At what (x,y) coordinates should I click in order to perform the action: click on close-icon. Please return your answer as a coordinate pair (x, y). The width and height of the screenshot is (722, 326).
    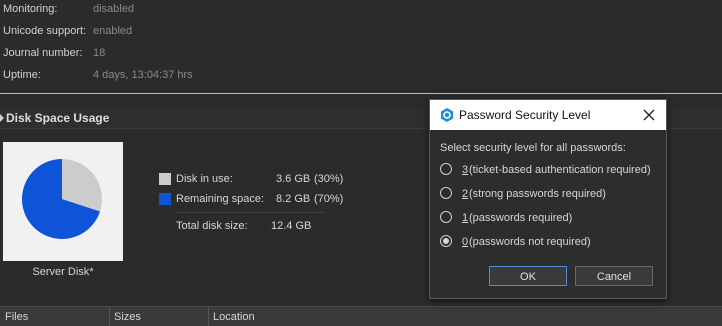
    Looking at the image, I should click on (649, 115).